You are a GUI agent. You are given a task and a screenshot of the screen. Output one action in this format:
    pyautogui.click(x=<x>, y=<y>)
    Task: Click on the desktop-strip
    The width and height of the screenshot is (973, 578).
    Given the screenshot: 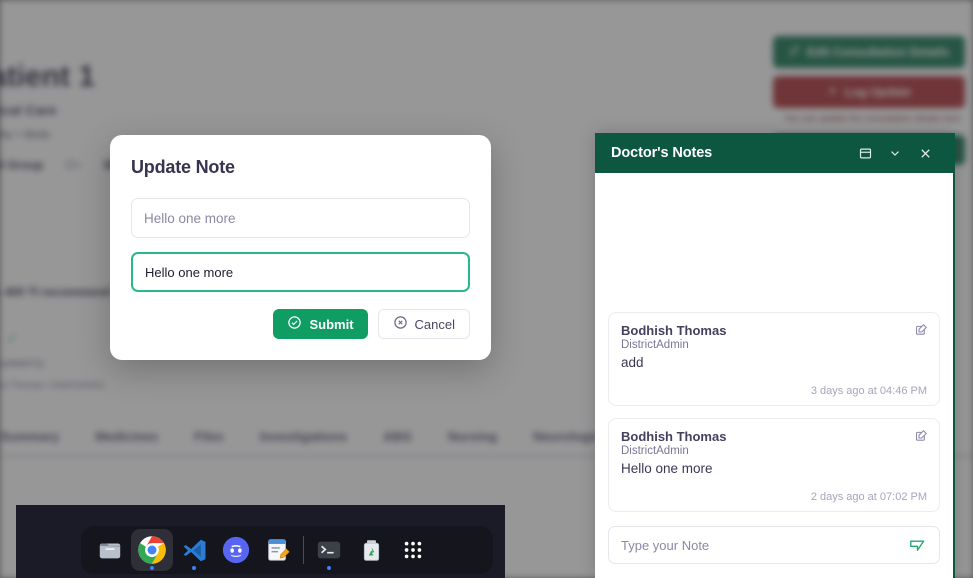 What is the action you would take?
    pyautogui.click(x=260, y=541)
    